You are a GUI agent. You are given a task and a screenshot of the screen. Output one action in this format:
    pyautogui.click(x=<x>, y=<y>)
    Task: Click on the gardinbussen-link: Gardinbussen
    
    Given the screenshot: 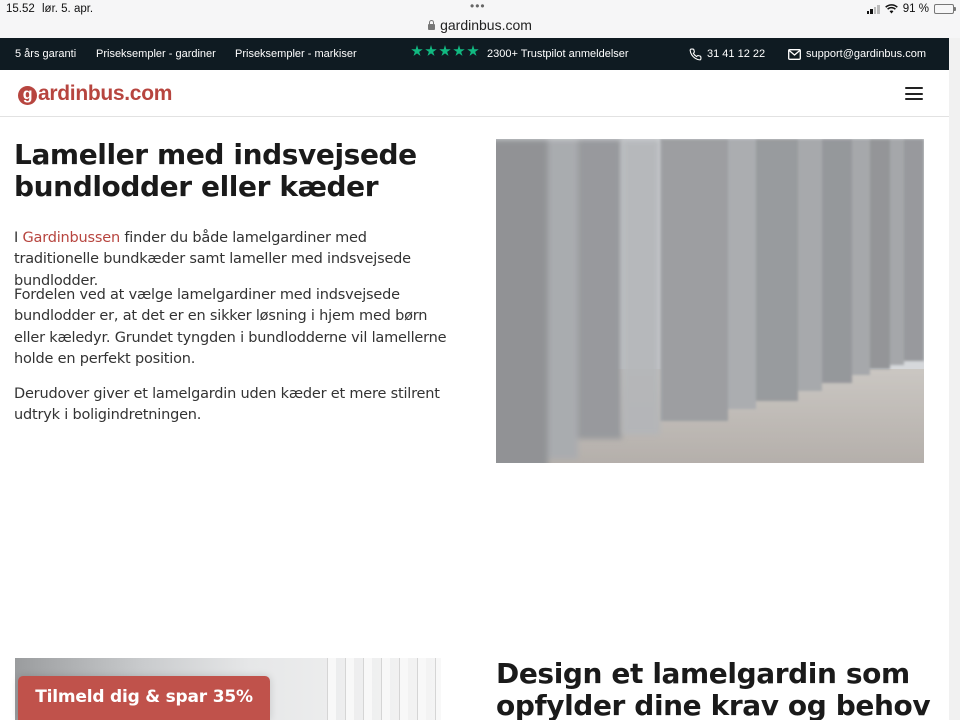 What is the action you would take?
    pyautogui.click(x=72, y=238)
    